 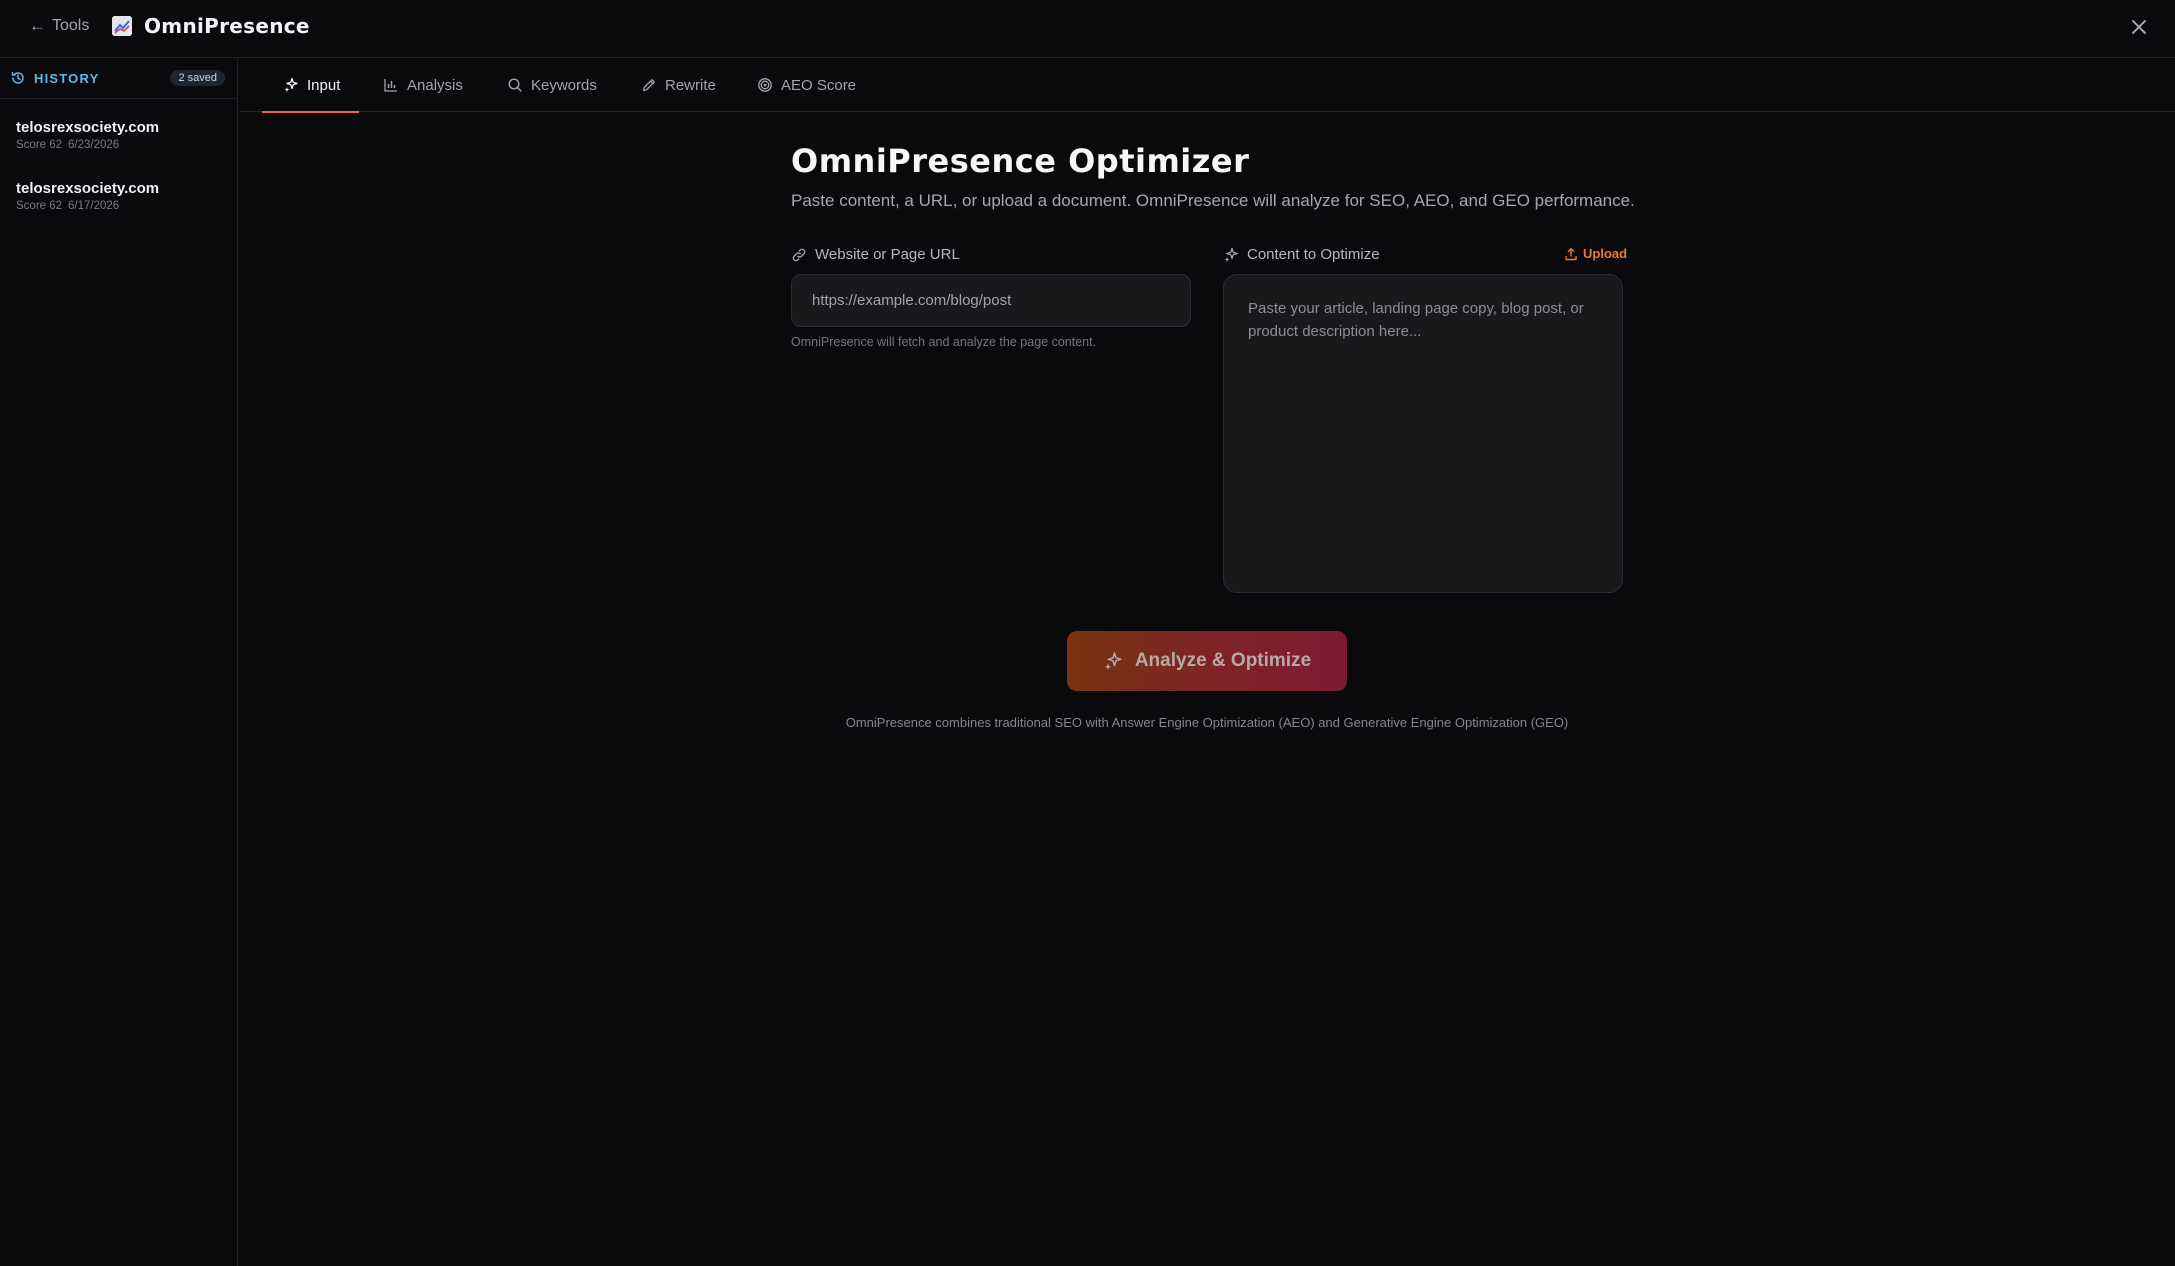 What do you see at coordinates (94, 145) in the screenshot?
I see `history-item-date: 6/23/2026` at bounding box center [94, 145].